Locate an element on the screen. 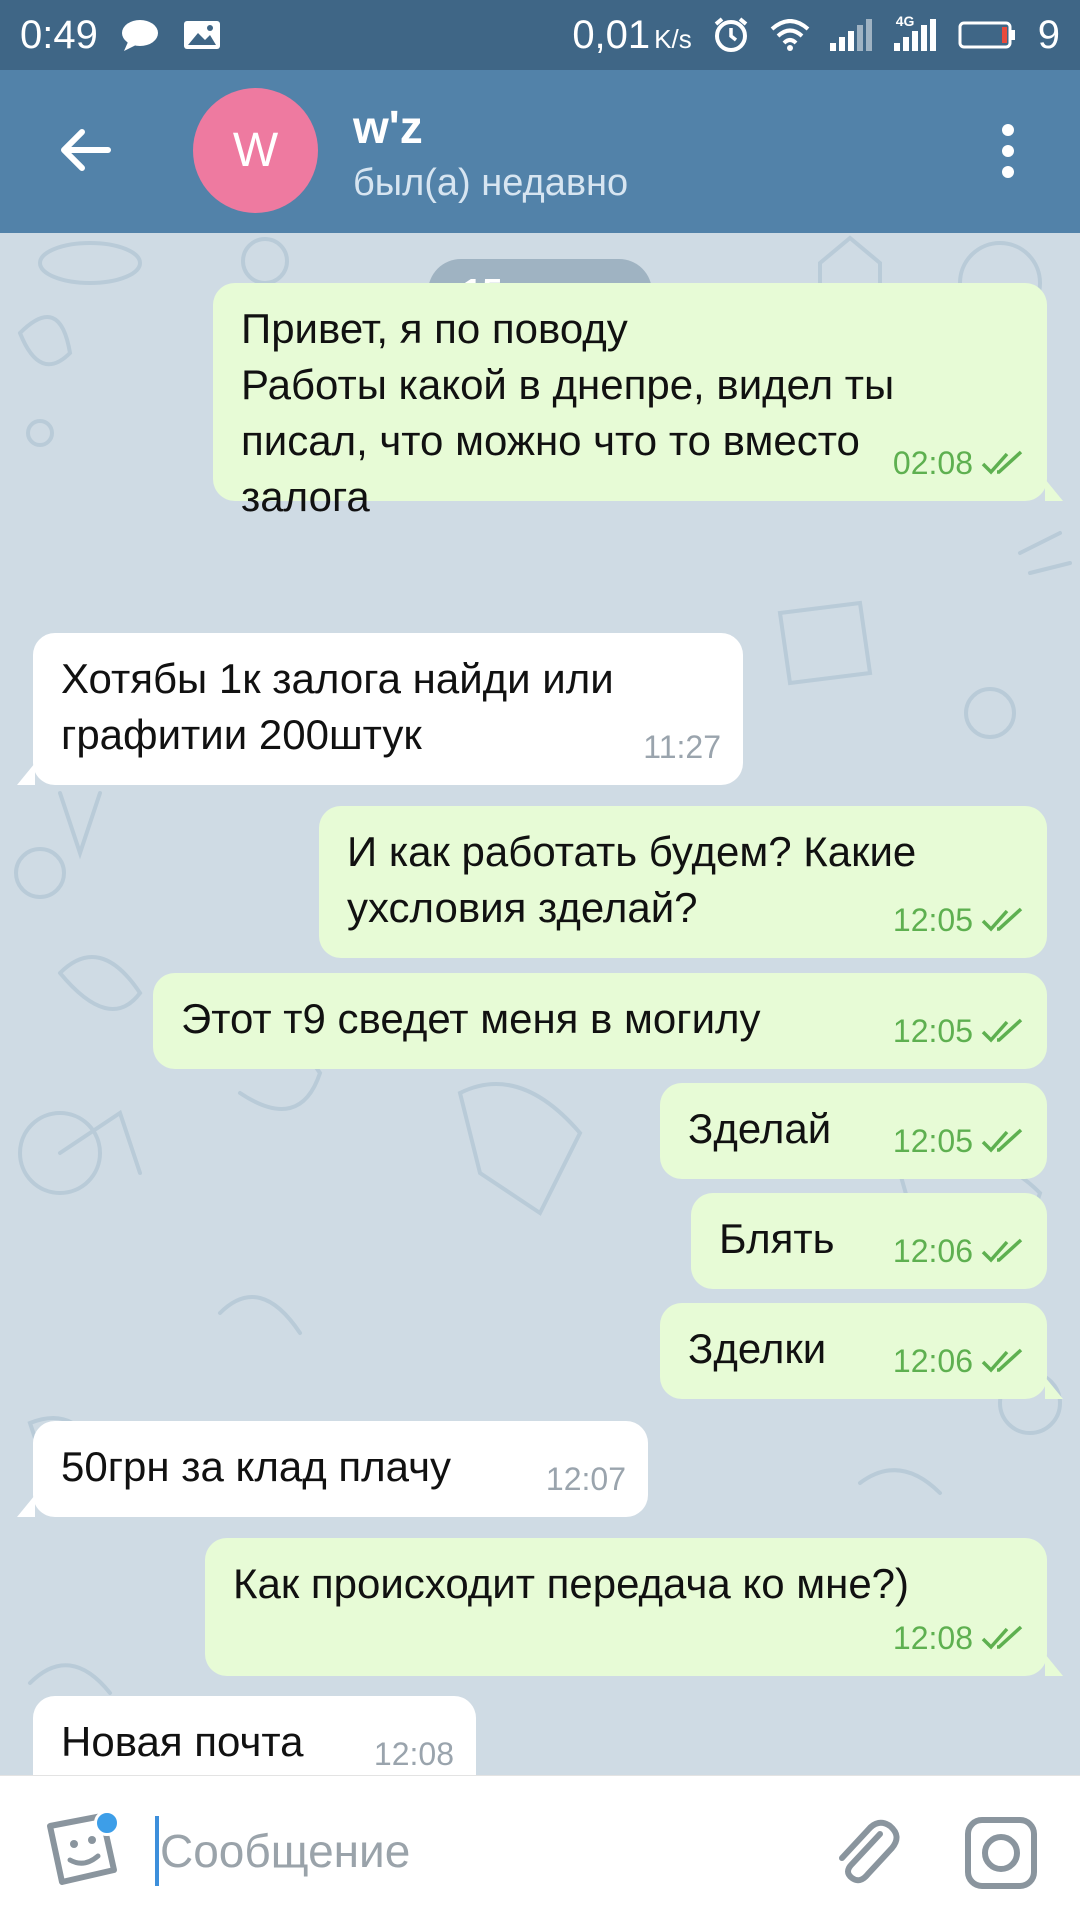 Image resolution: width=1080 pixels, height=1920 pixels. alarm-icon is located at coordinates (731, 35).